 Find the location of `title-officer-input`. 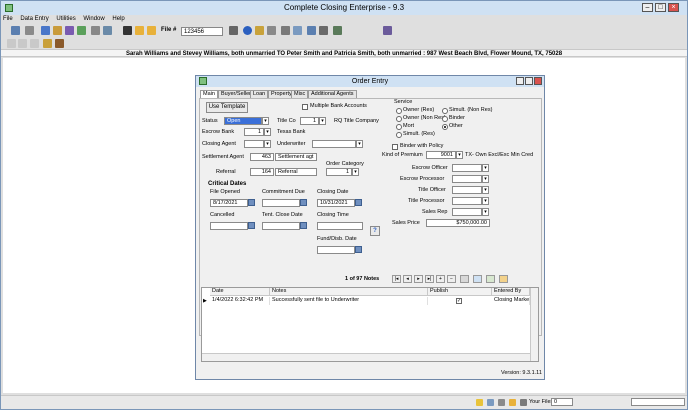

title-officer-input is located at coordinates (467, 190).